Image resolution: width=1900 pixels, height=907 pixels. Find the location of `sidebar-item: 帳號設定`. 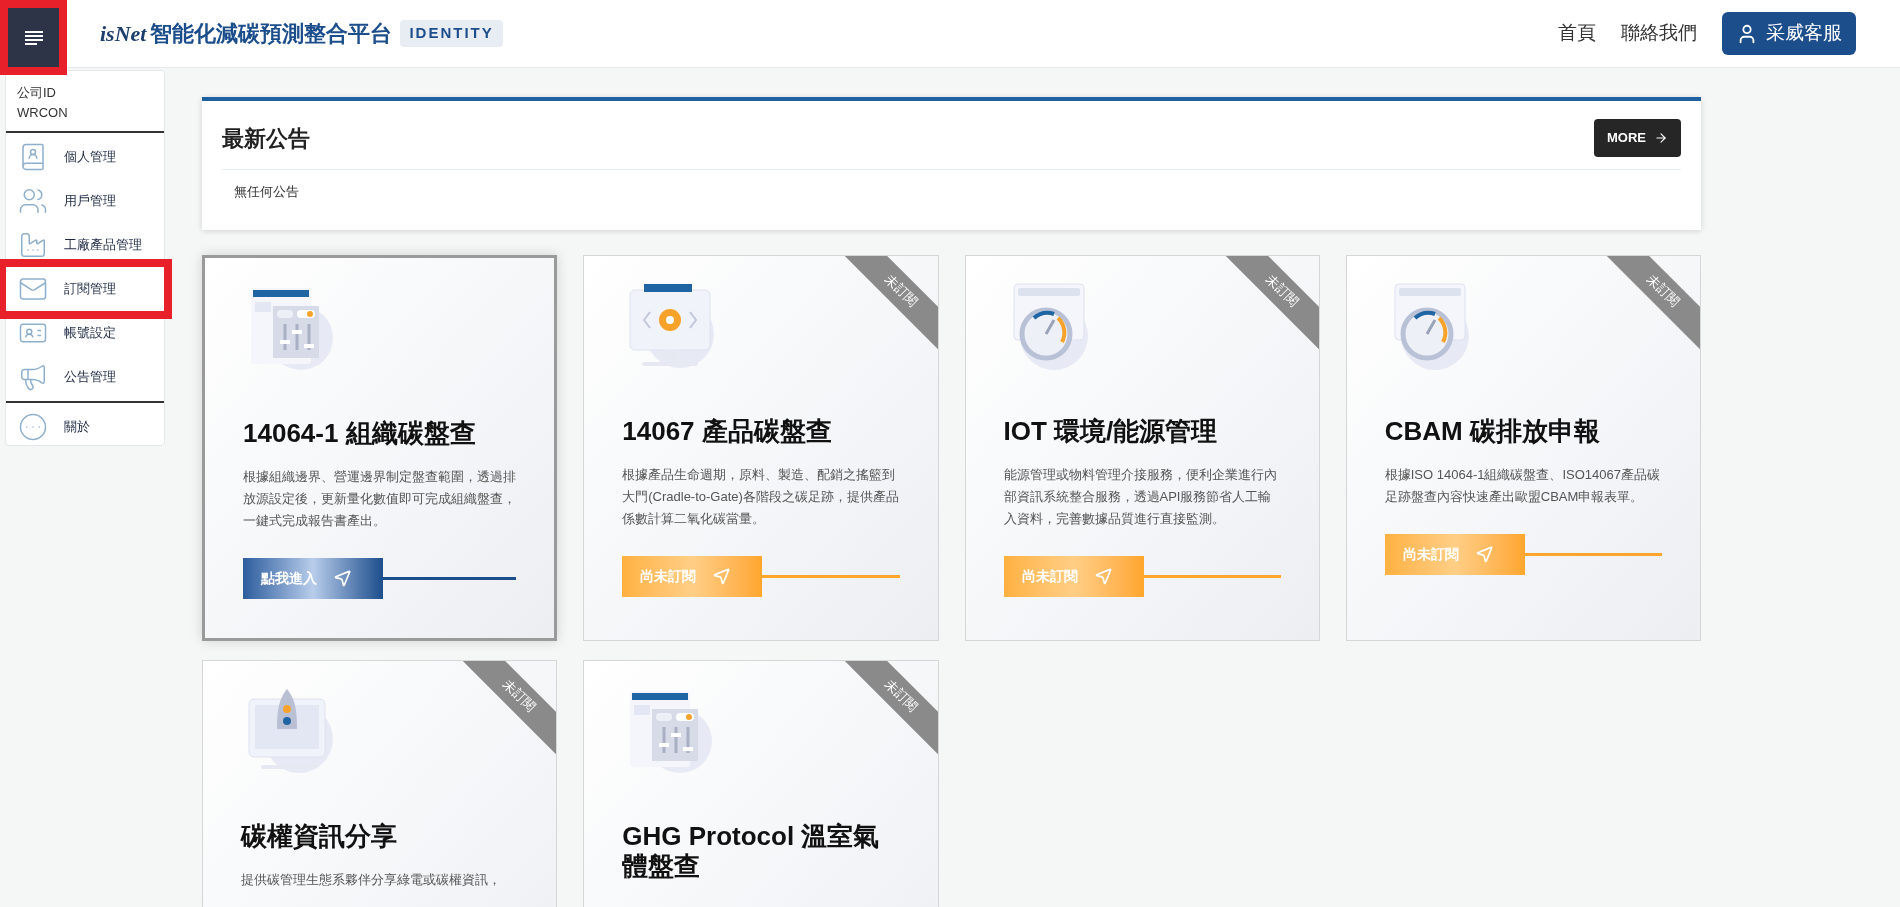

sidebar-item: 帳號設定 is located at coordinates (85, 333).